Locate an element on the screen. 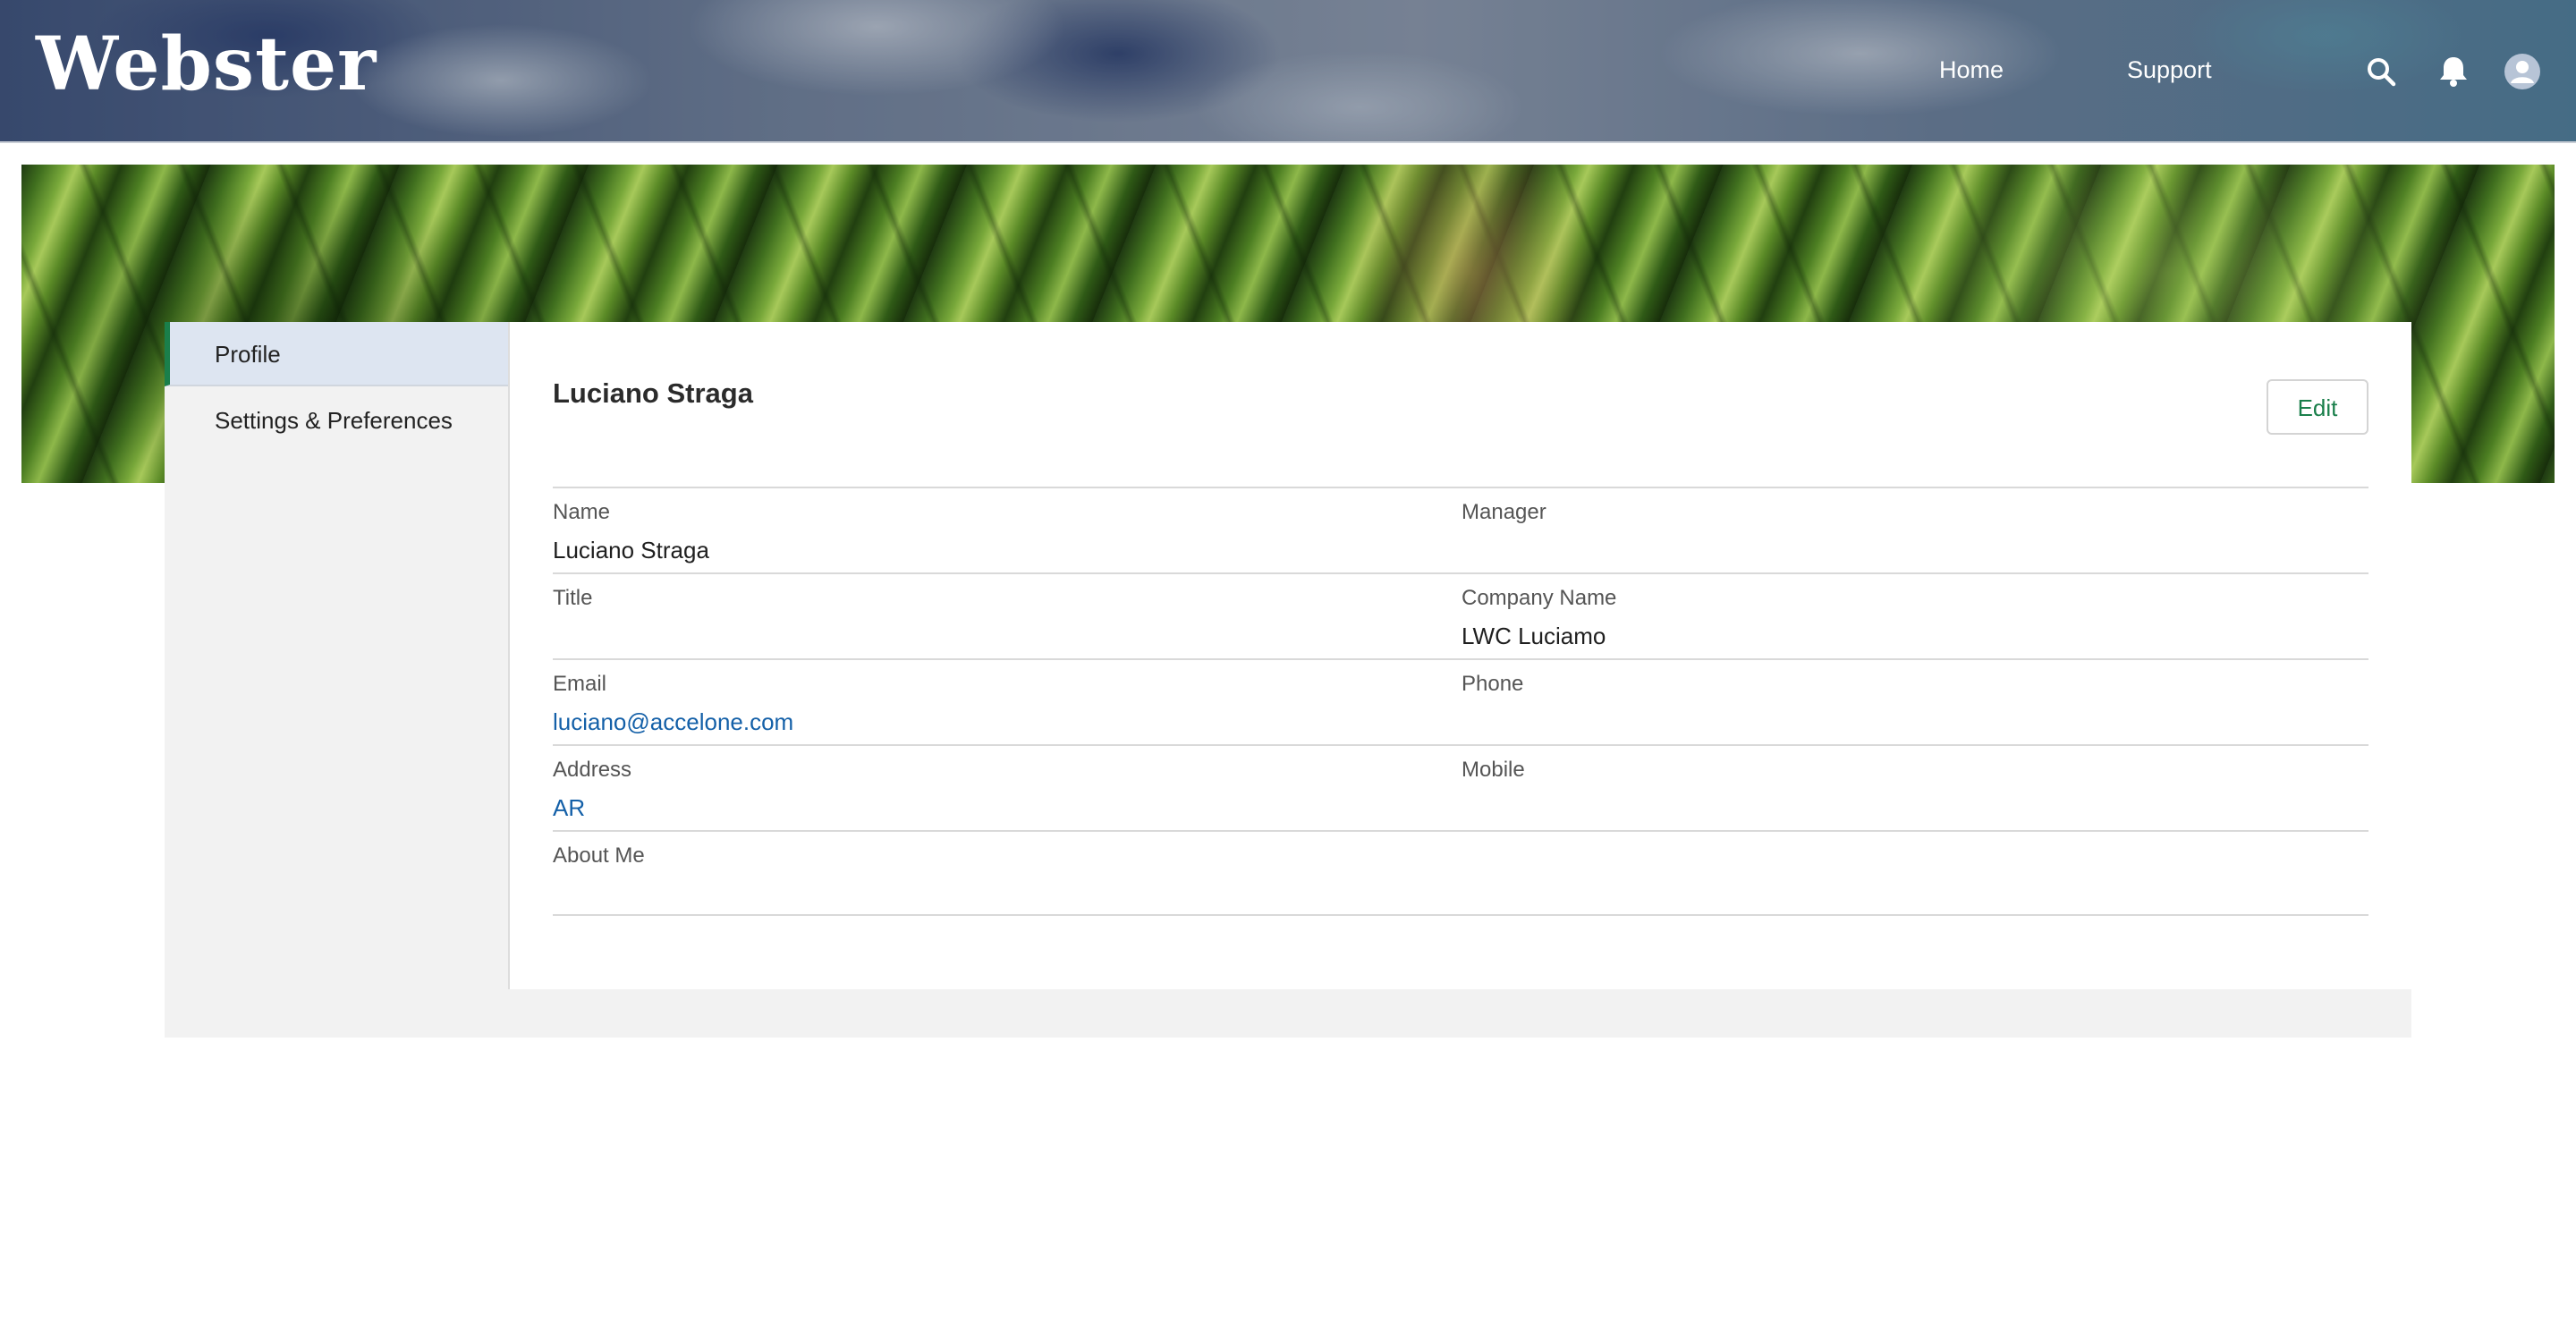 Image resolution: width=2576 pixels, height=1322 pixels. field-phone: Phone is located at coordinates (1909, 702).